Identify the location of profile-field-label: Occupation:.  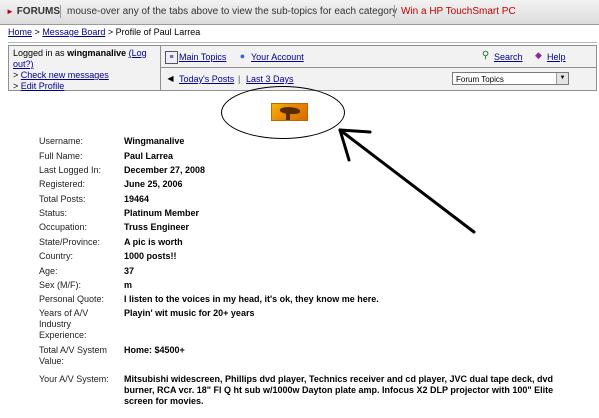
(63, 227).